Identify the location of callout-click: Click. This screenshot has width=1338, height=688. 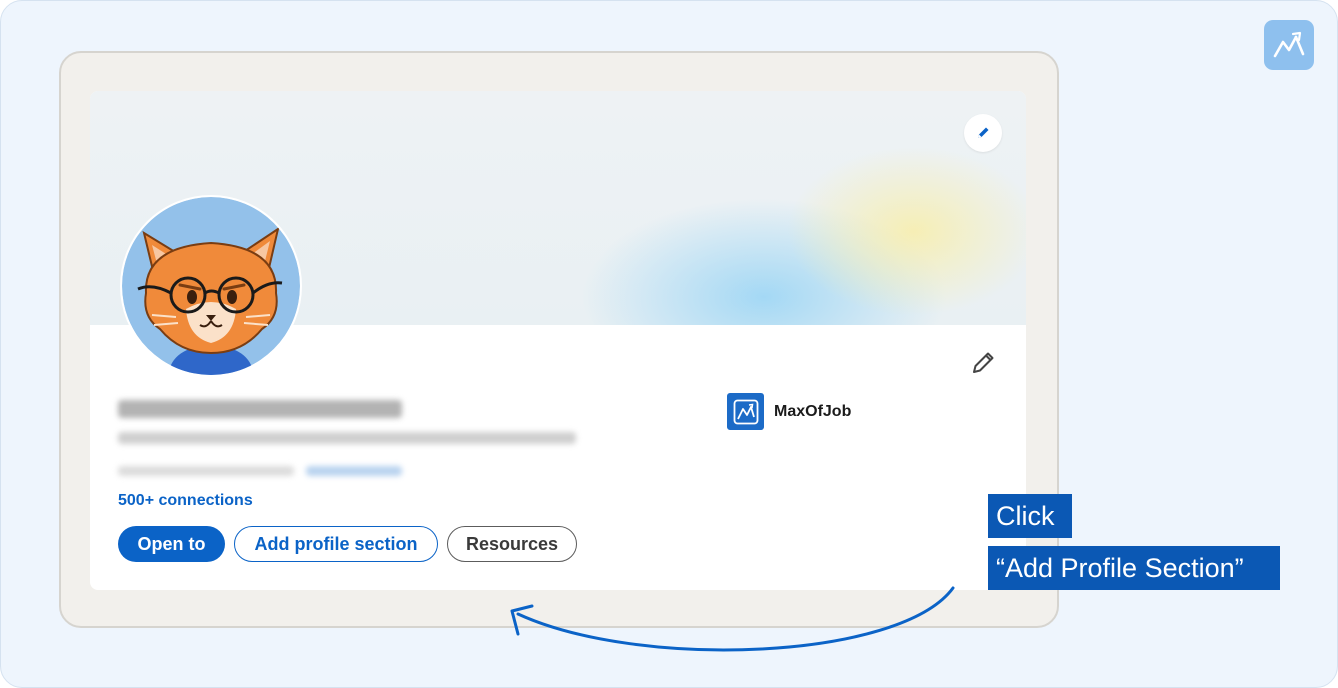
(1030, 516).